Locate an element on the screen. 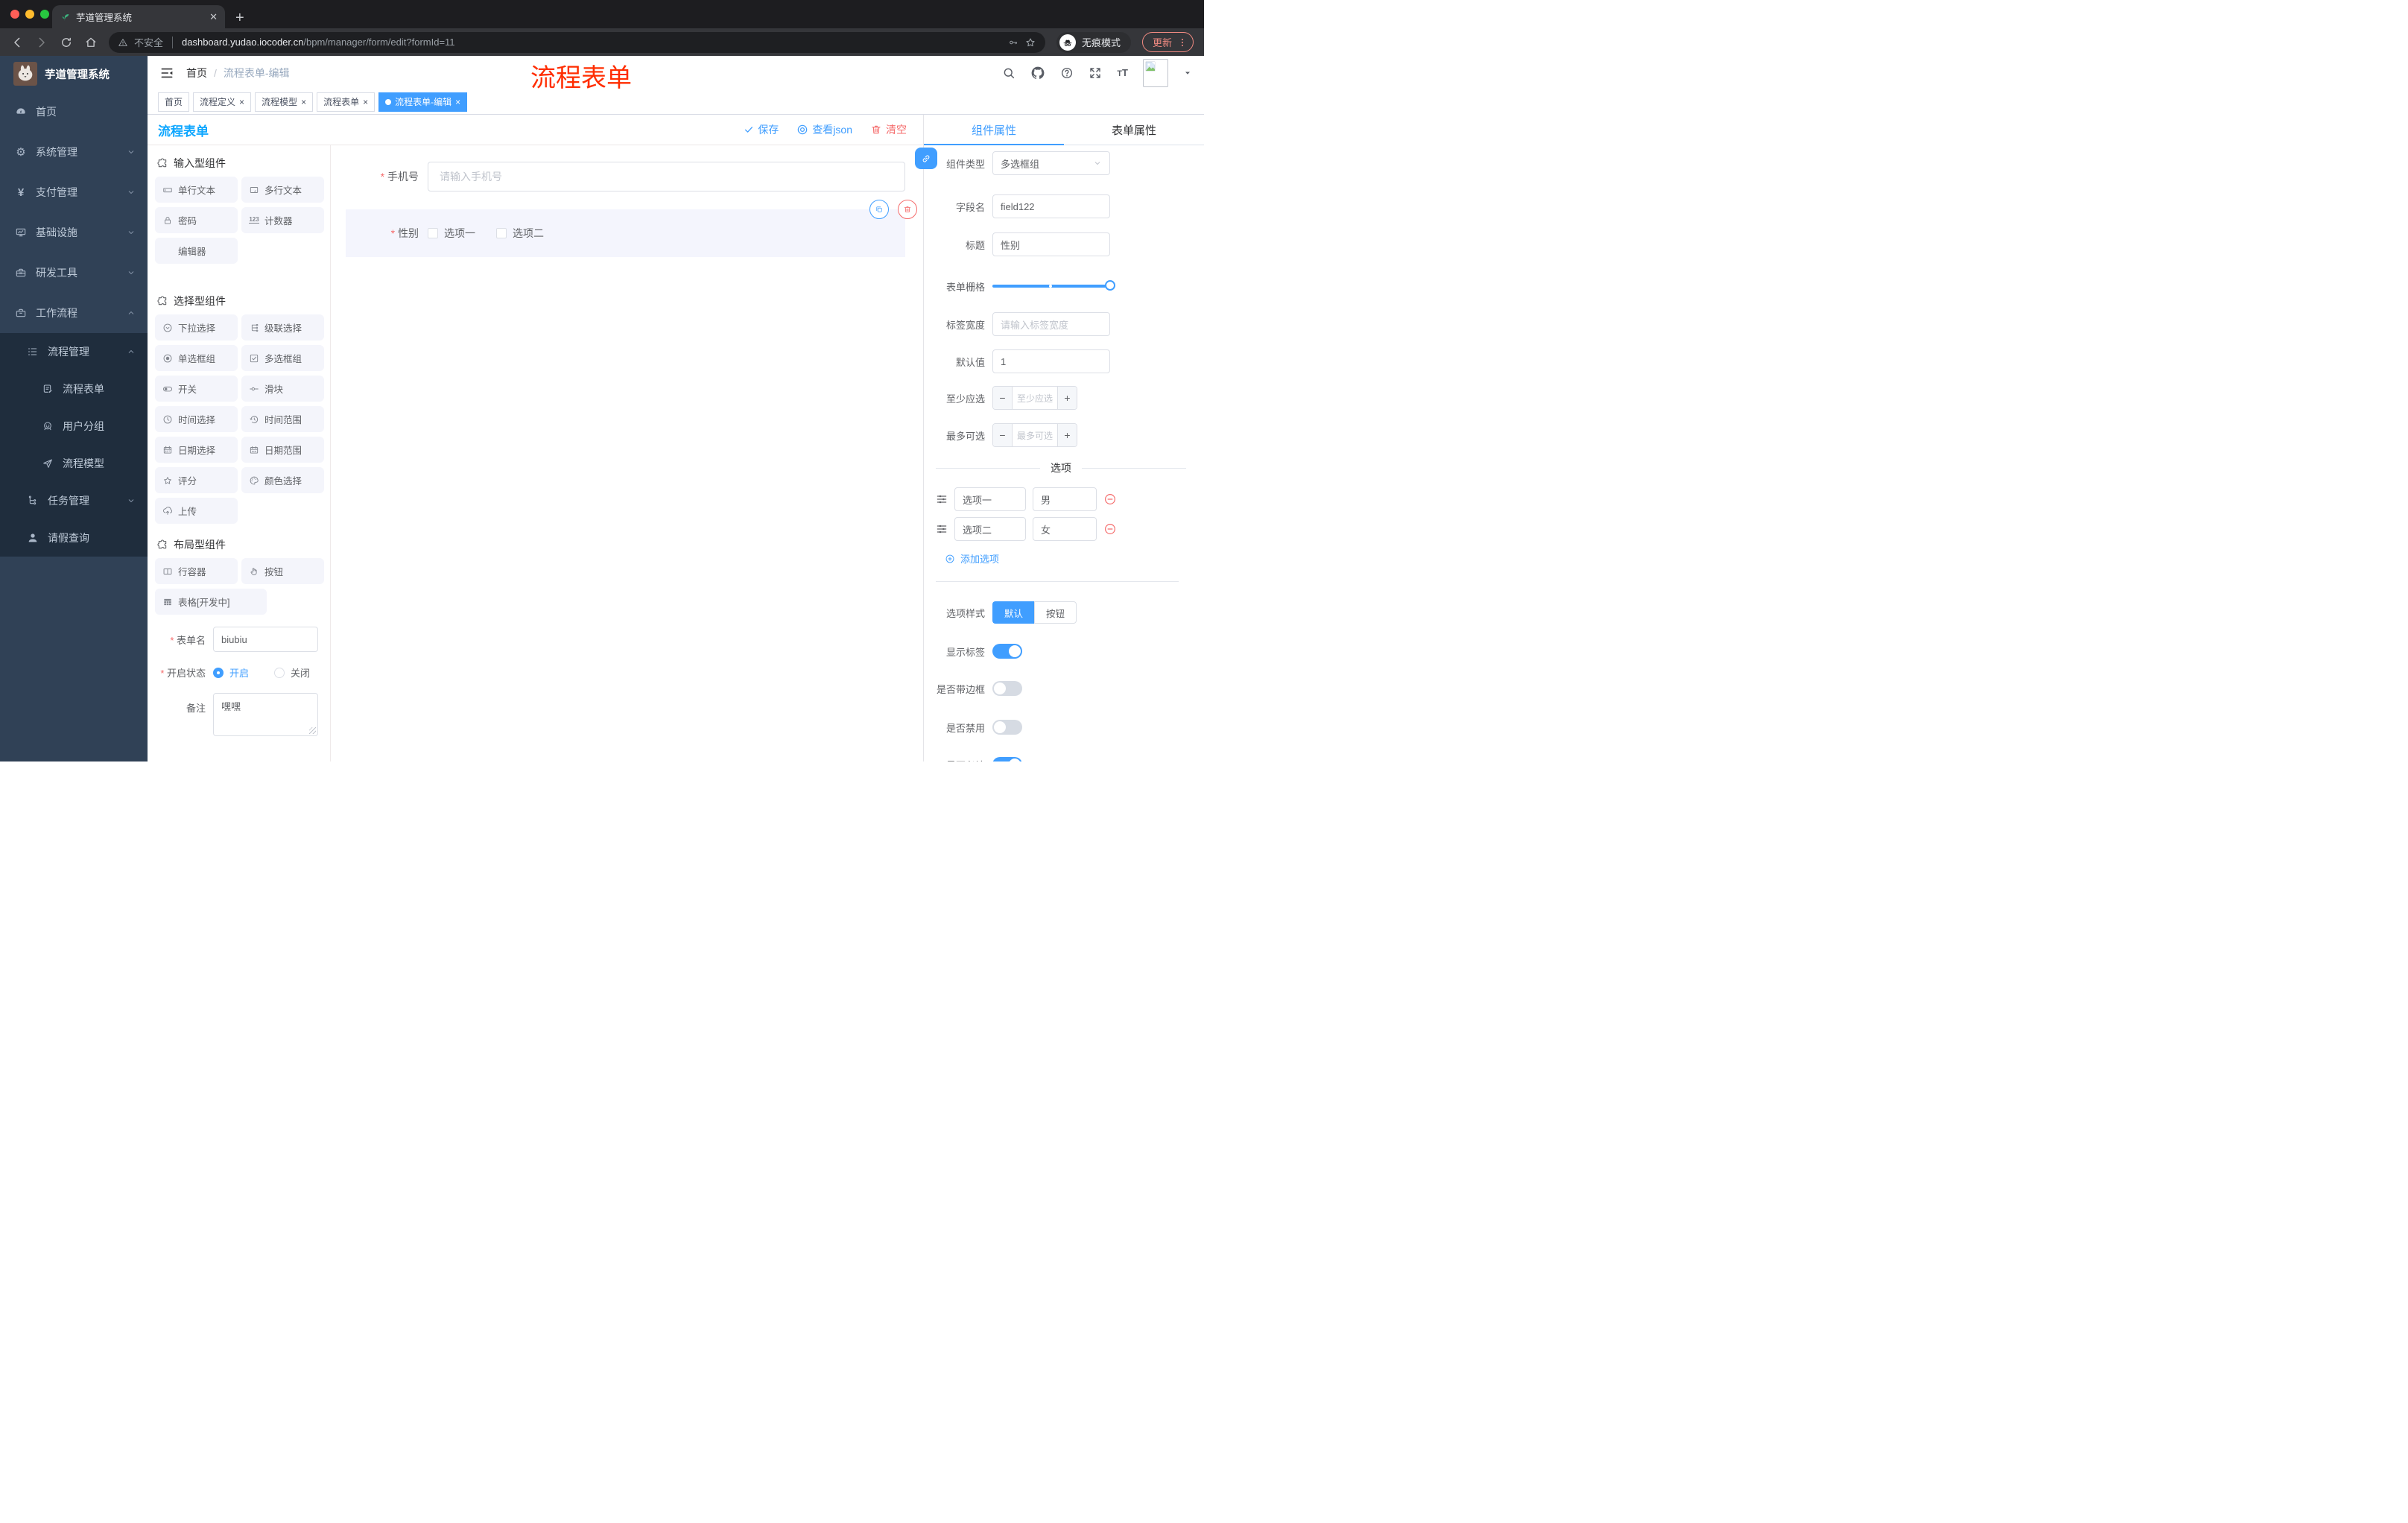  option-label-input: 选项二 is located at coordinates (990, 529).